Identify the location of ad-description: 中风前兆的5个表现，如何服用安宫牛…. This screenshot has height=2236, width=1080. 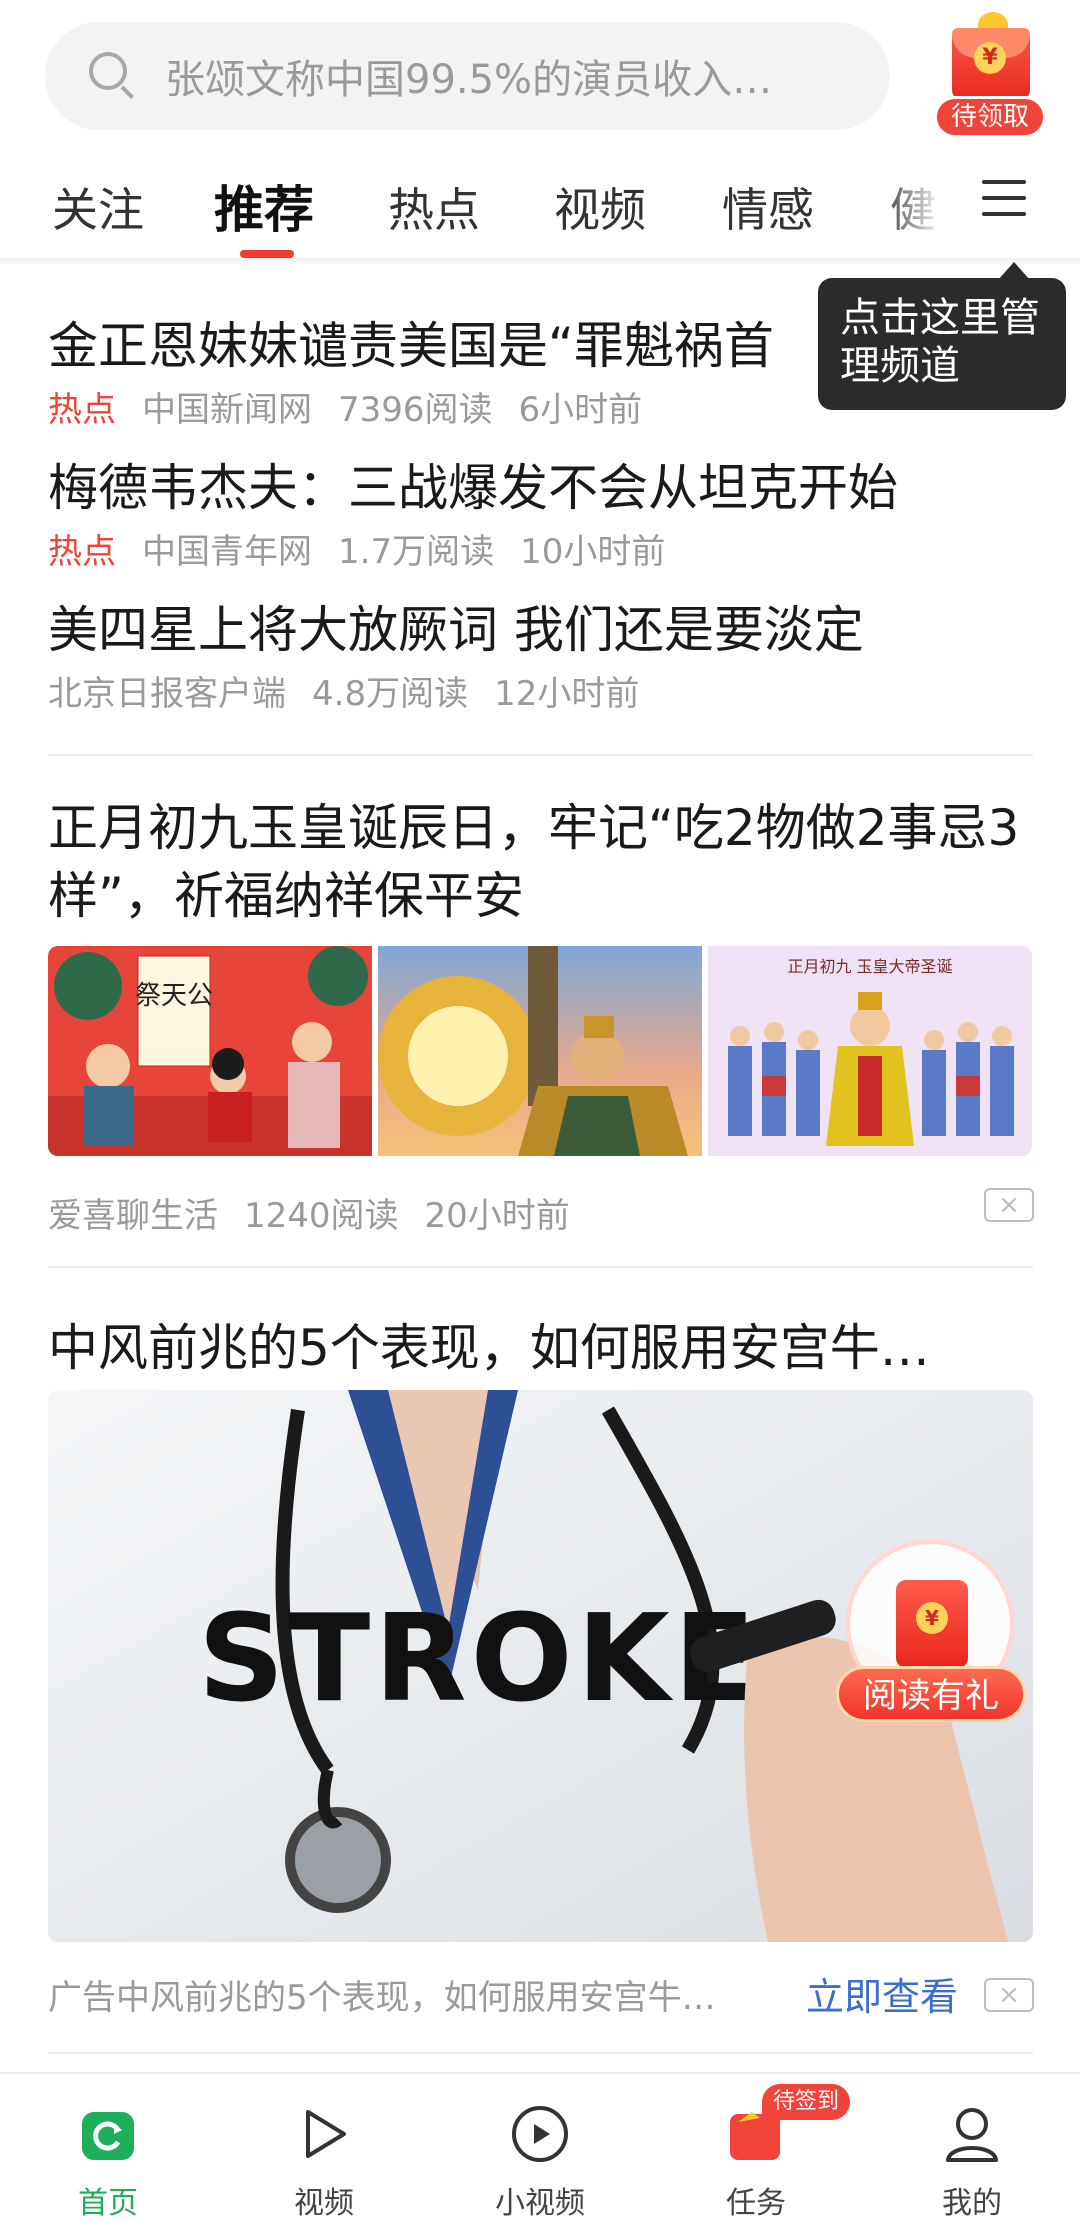
(416, 1998).